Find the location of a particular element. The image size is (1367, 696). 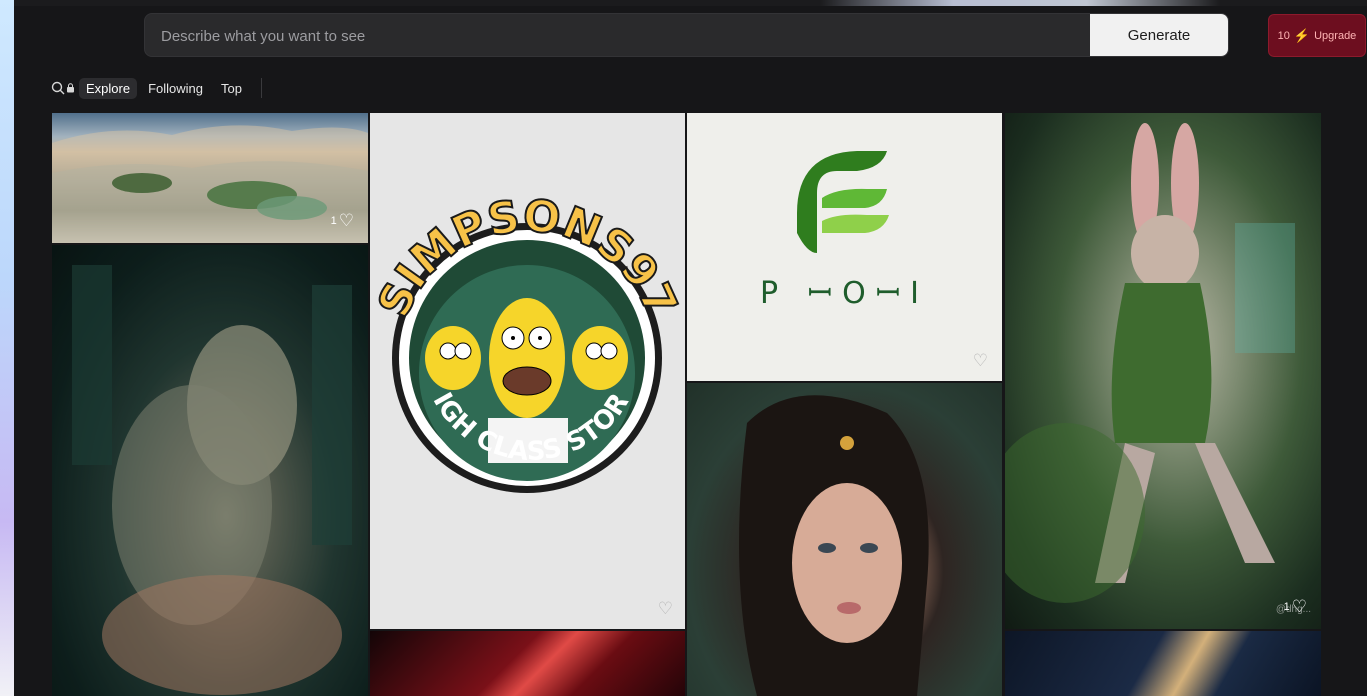

prompt-input is located at coordinates (621, 36).